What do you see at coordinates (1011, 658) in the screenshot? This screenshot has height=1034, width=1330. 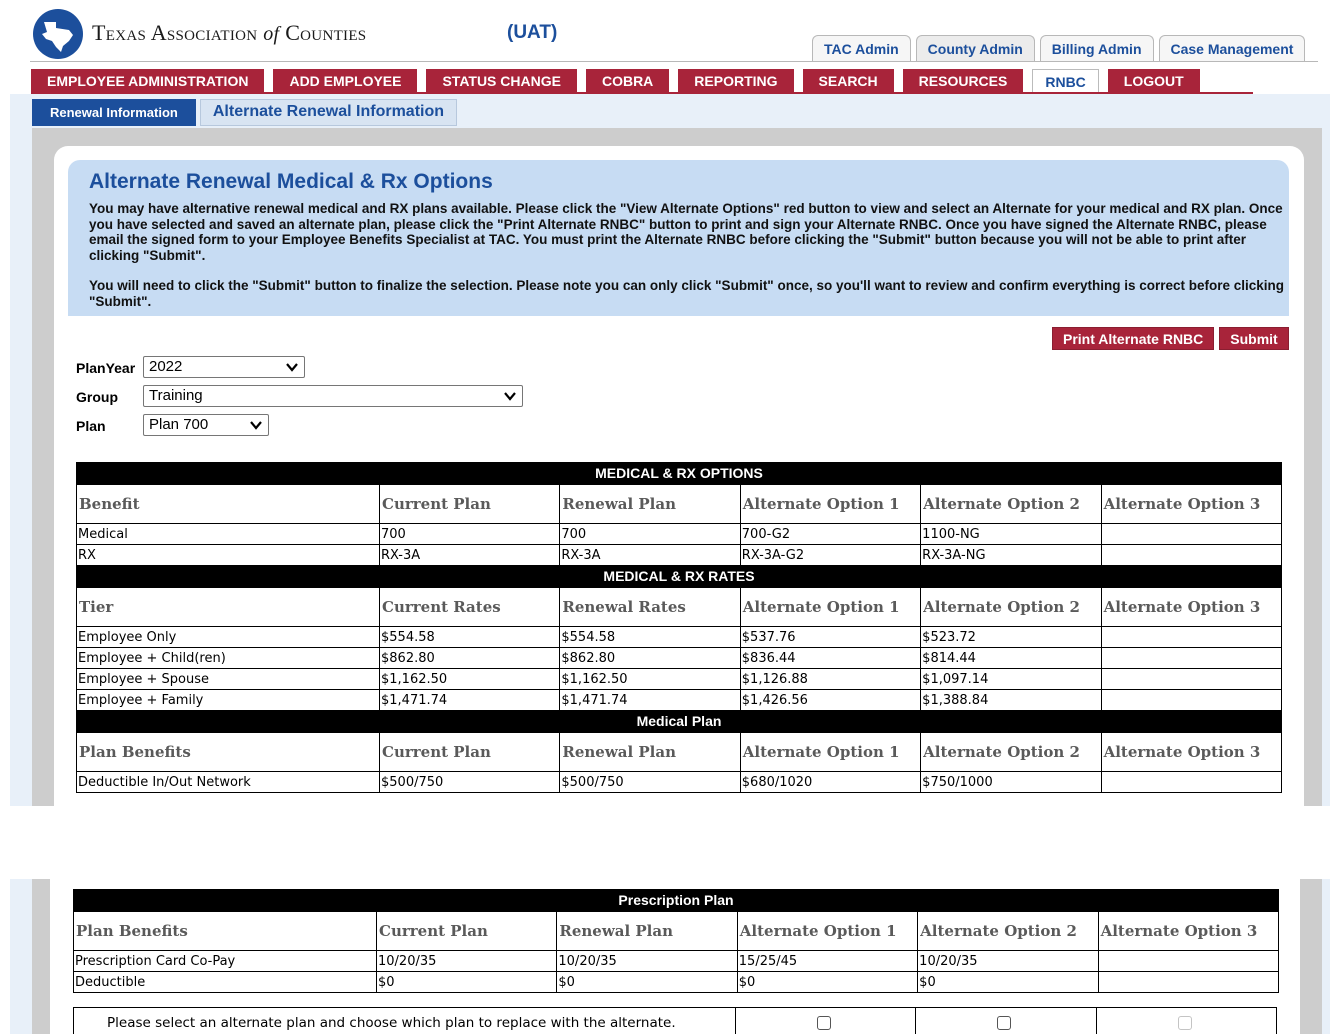 I see `table-cell: $814.44` at bounding box center [1011, 658].